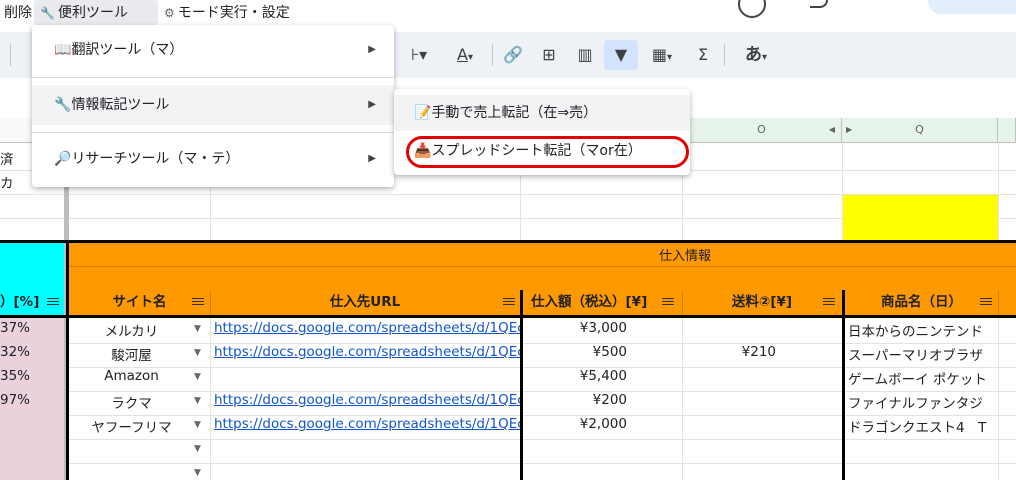  I want to click on header-site-name: サイト名, so click(139, 303).